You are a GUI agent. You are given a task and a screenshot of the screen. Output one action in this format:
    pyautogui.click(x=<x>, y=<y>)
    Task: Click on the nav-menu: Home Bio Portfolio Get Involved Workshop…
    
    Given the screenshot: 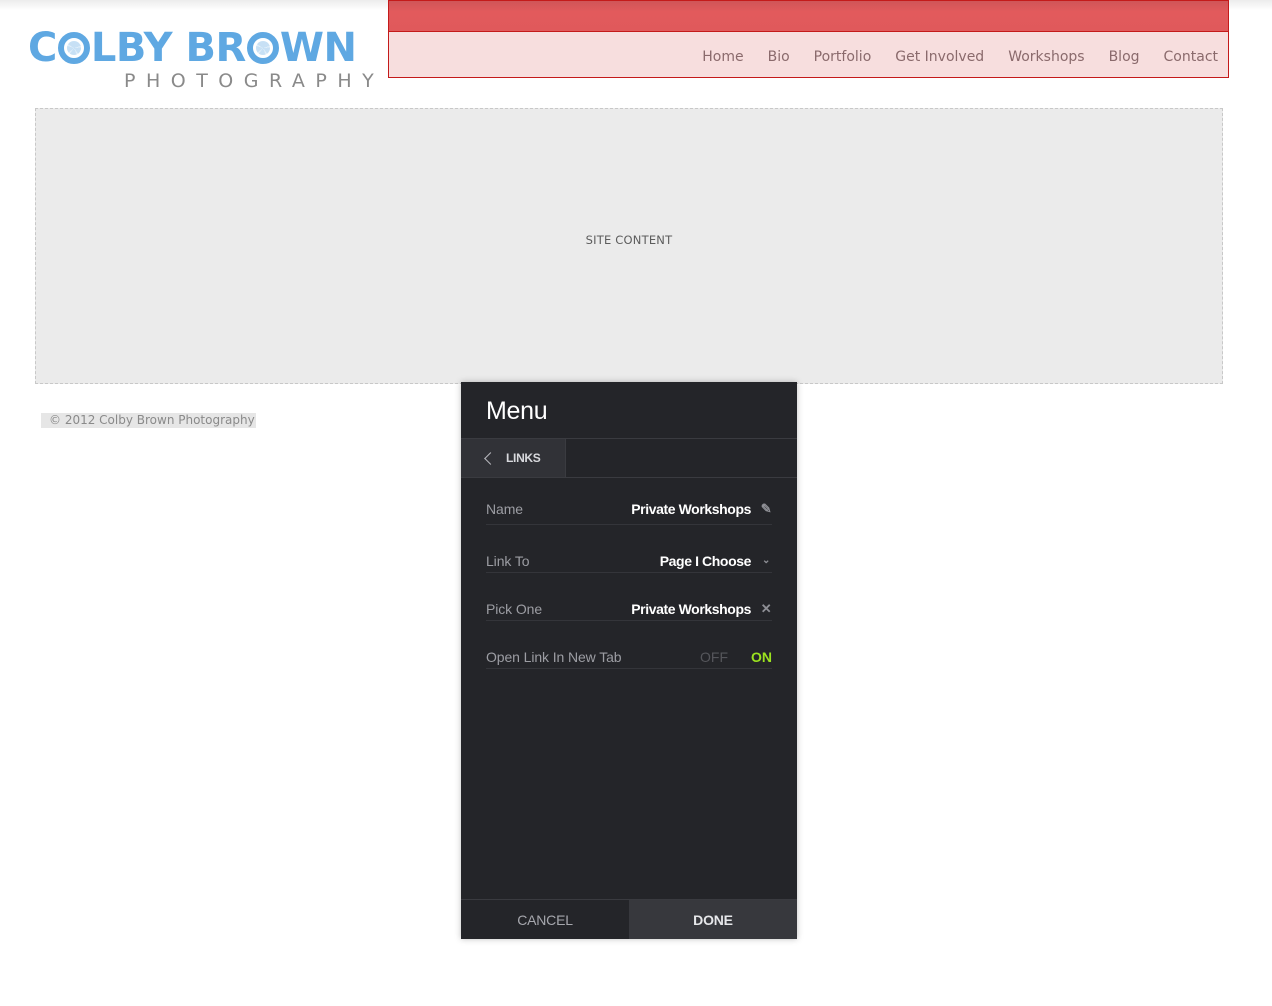 What is the action you would take?
    pyautogui.click(x=808, y=54)
    